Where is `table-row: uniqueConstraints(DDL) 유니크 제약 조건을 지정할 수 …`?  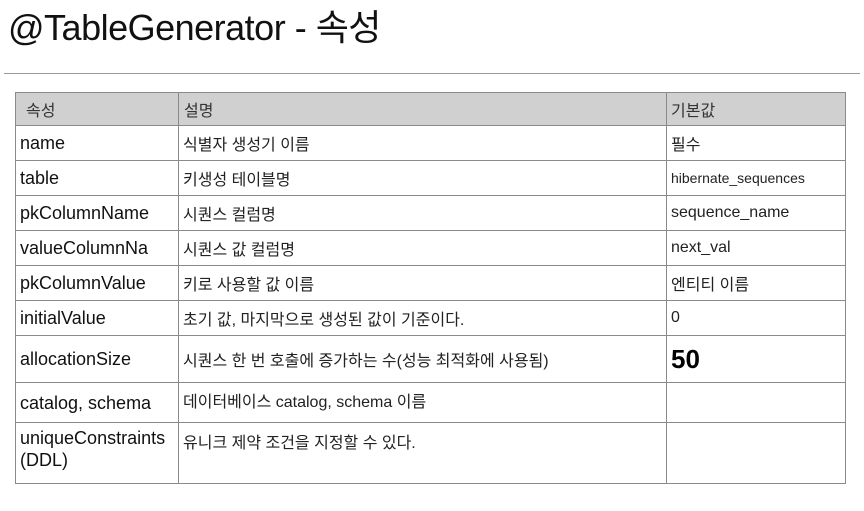 table-row: uniqueConstraints(DDL) 유니크 제약 조건을 지정할 수 … is located at coordinates (430, 453).